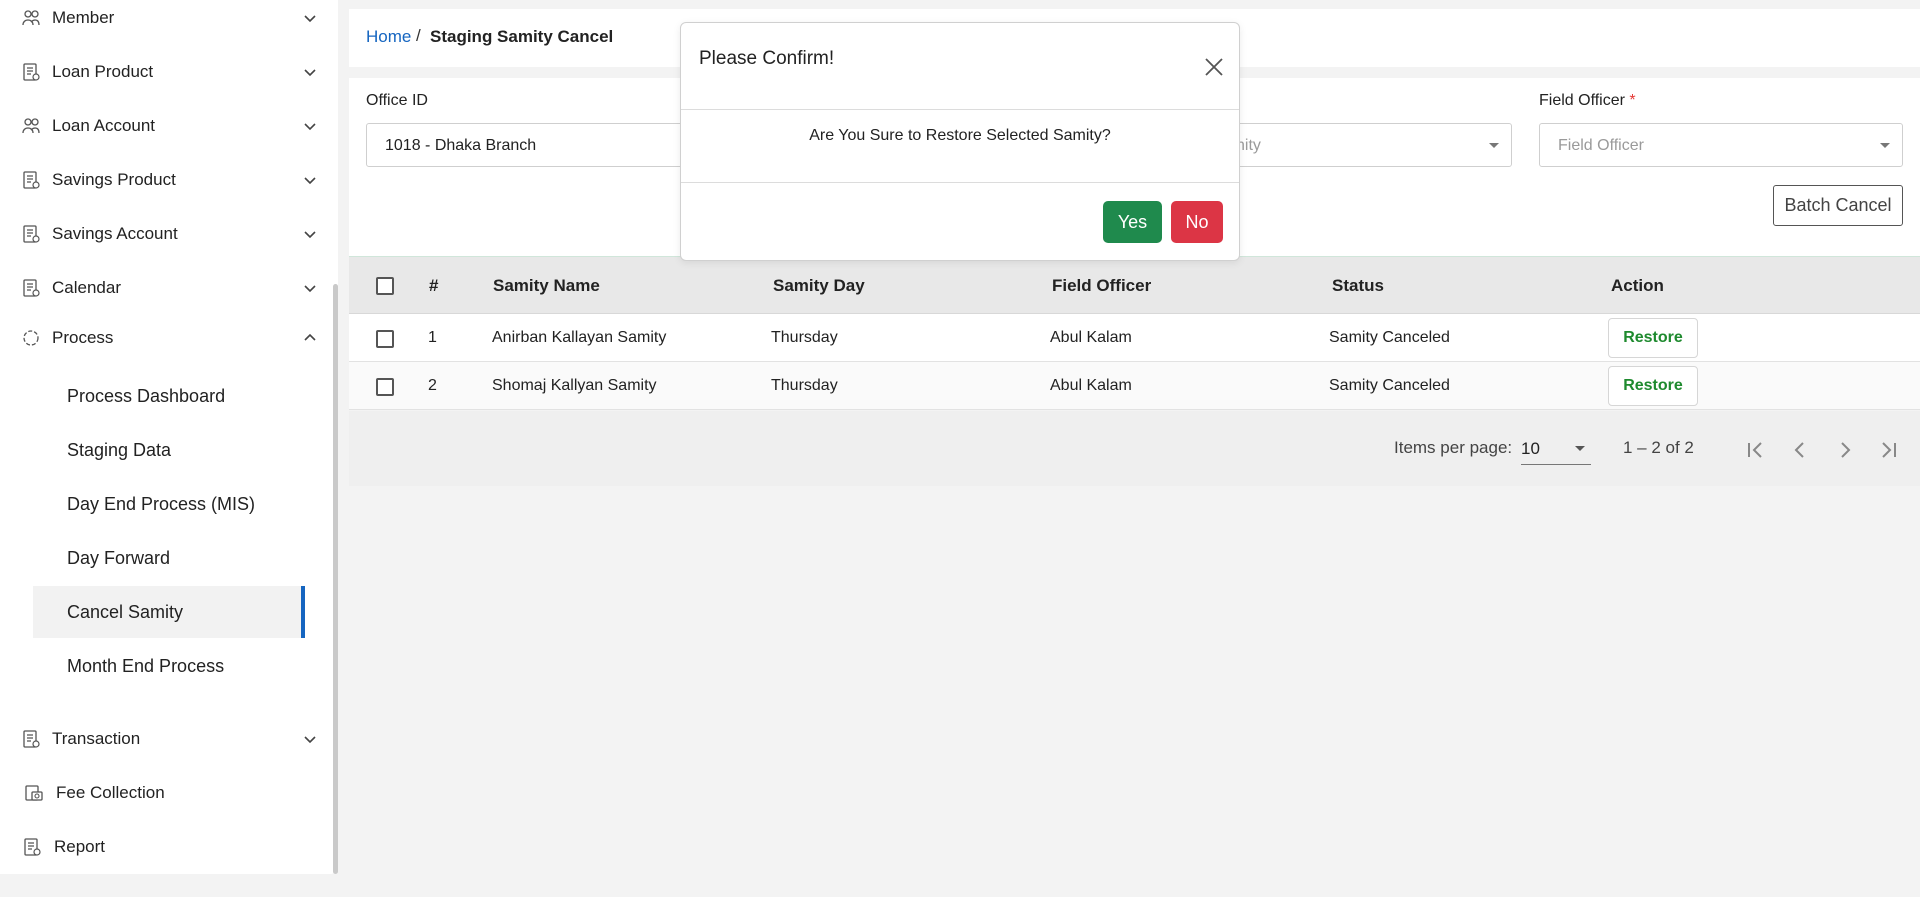 The height and width of the screenshot is (897, 1920). What do you see at coordinates (1214, 67) in the screenshot?
I see `close-icon` at bounding box center [1214, 67].